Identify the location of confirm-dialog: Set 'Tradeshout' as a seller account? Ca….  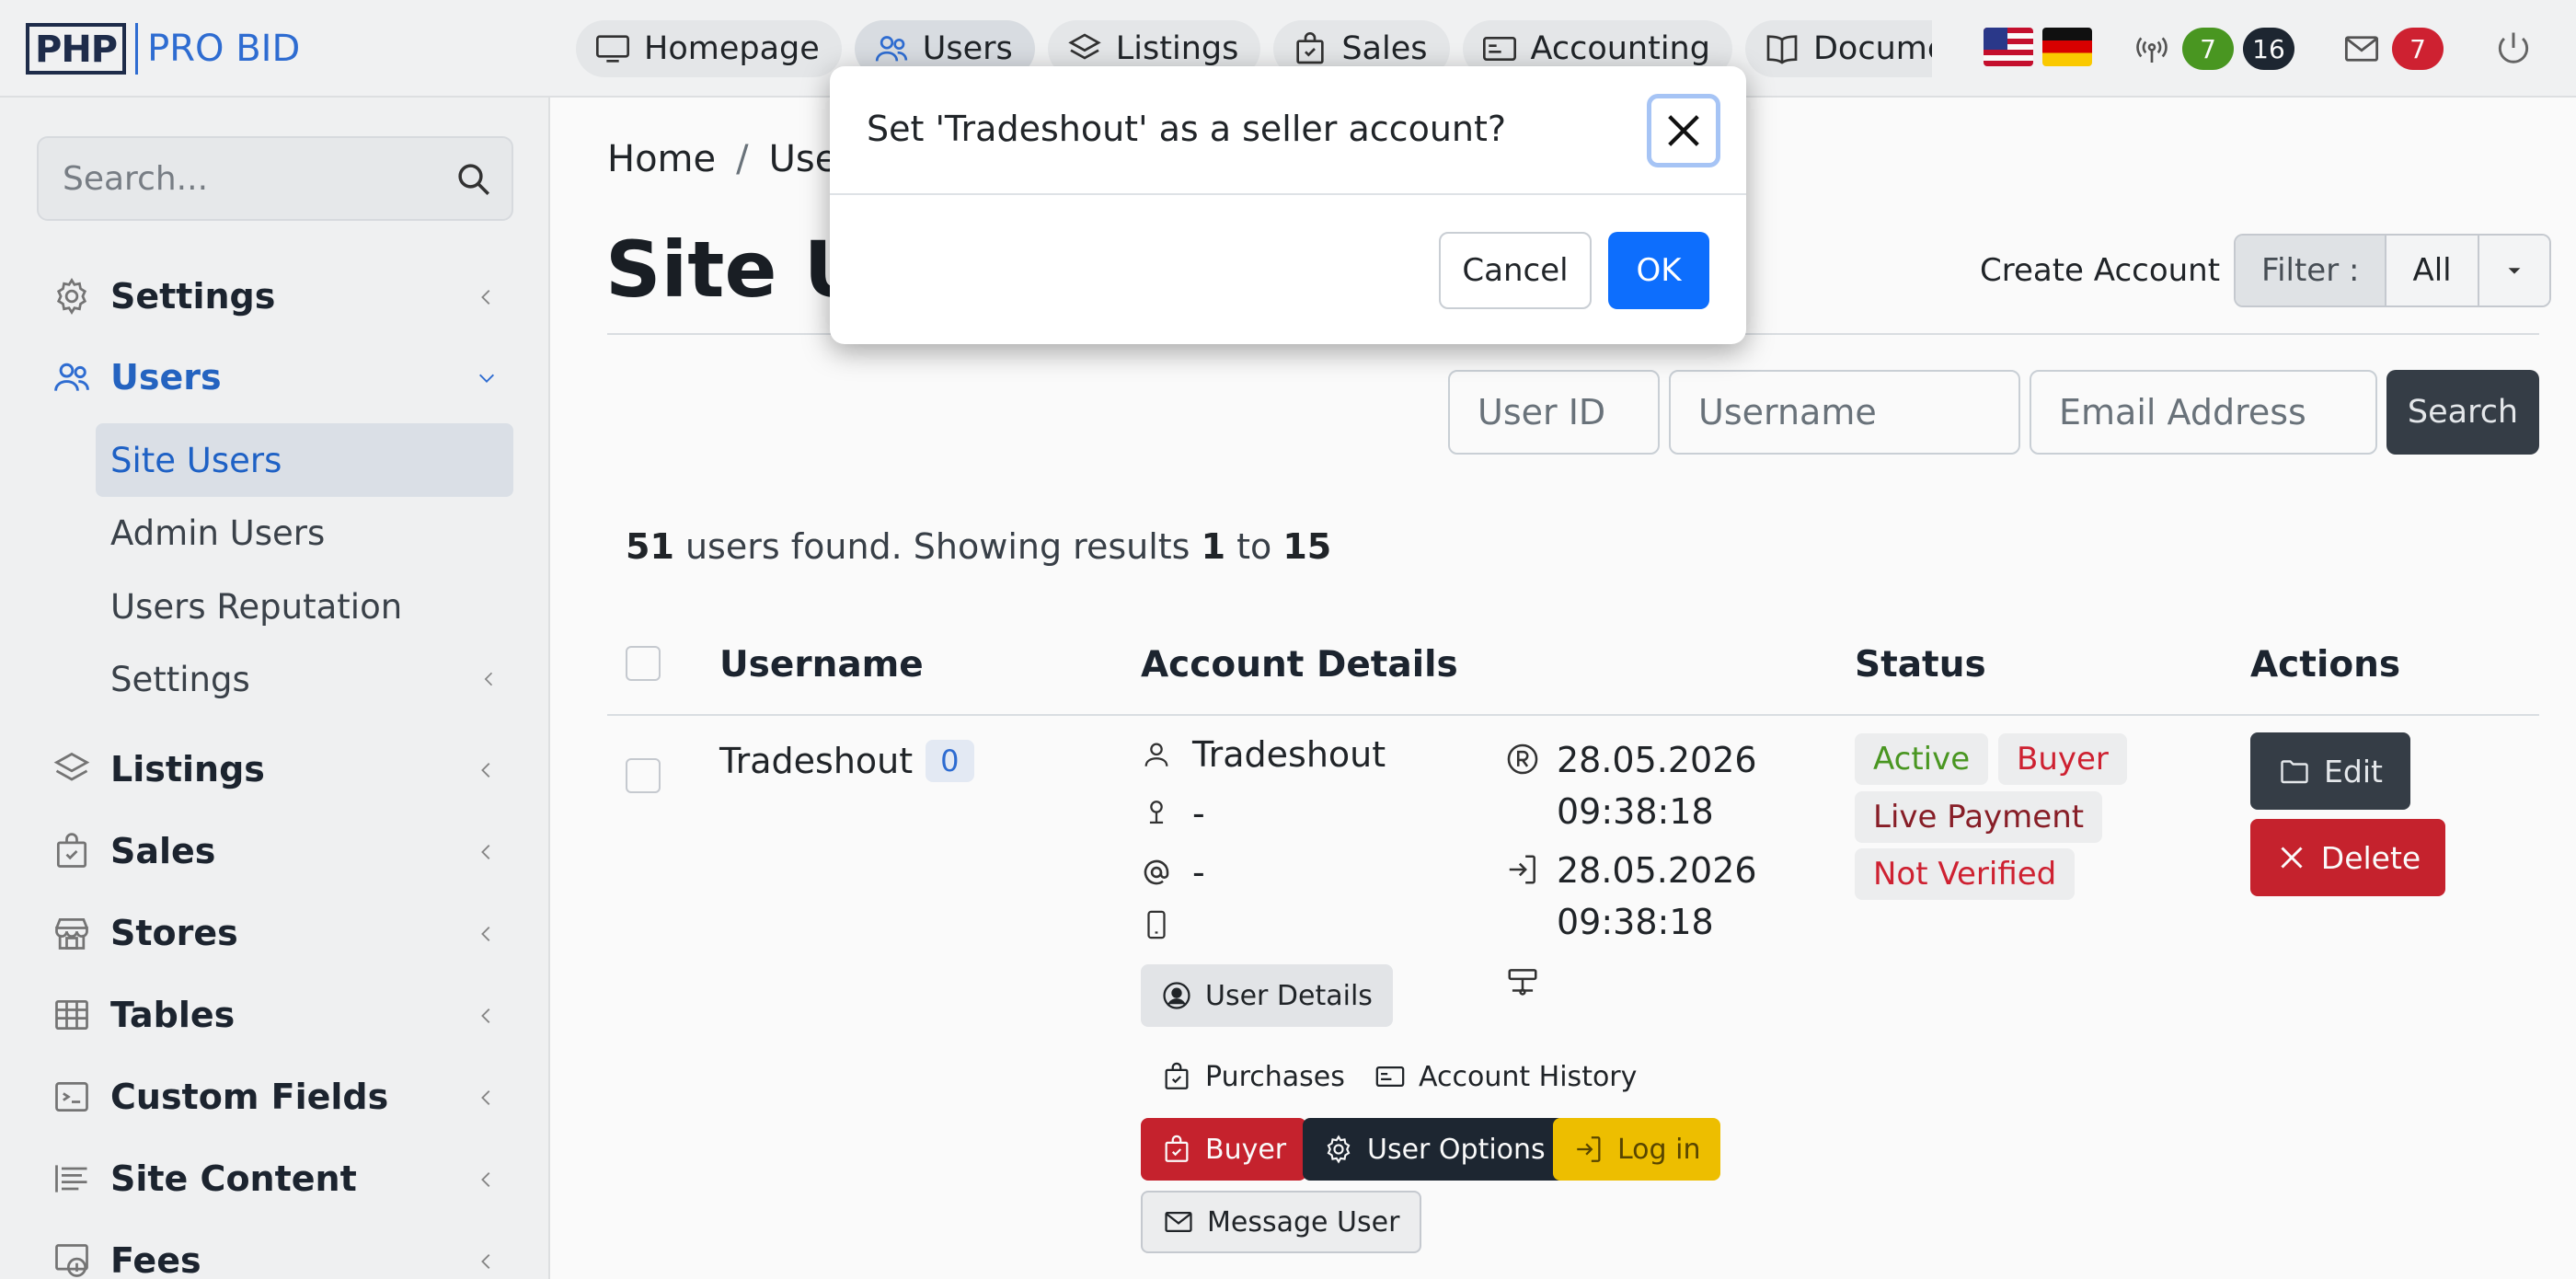
(1288, 205).